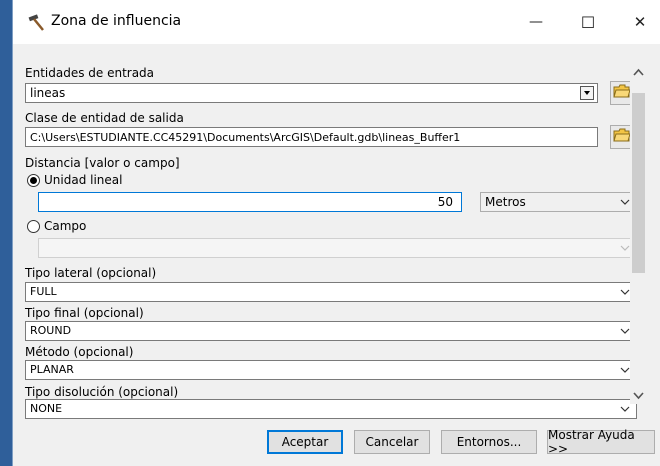 Image resolution: width=660 pixels, height=466 pixels. I want to click on minimize-icon: —, so click(536, 22).